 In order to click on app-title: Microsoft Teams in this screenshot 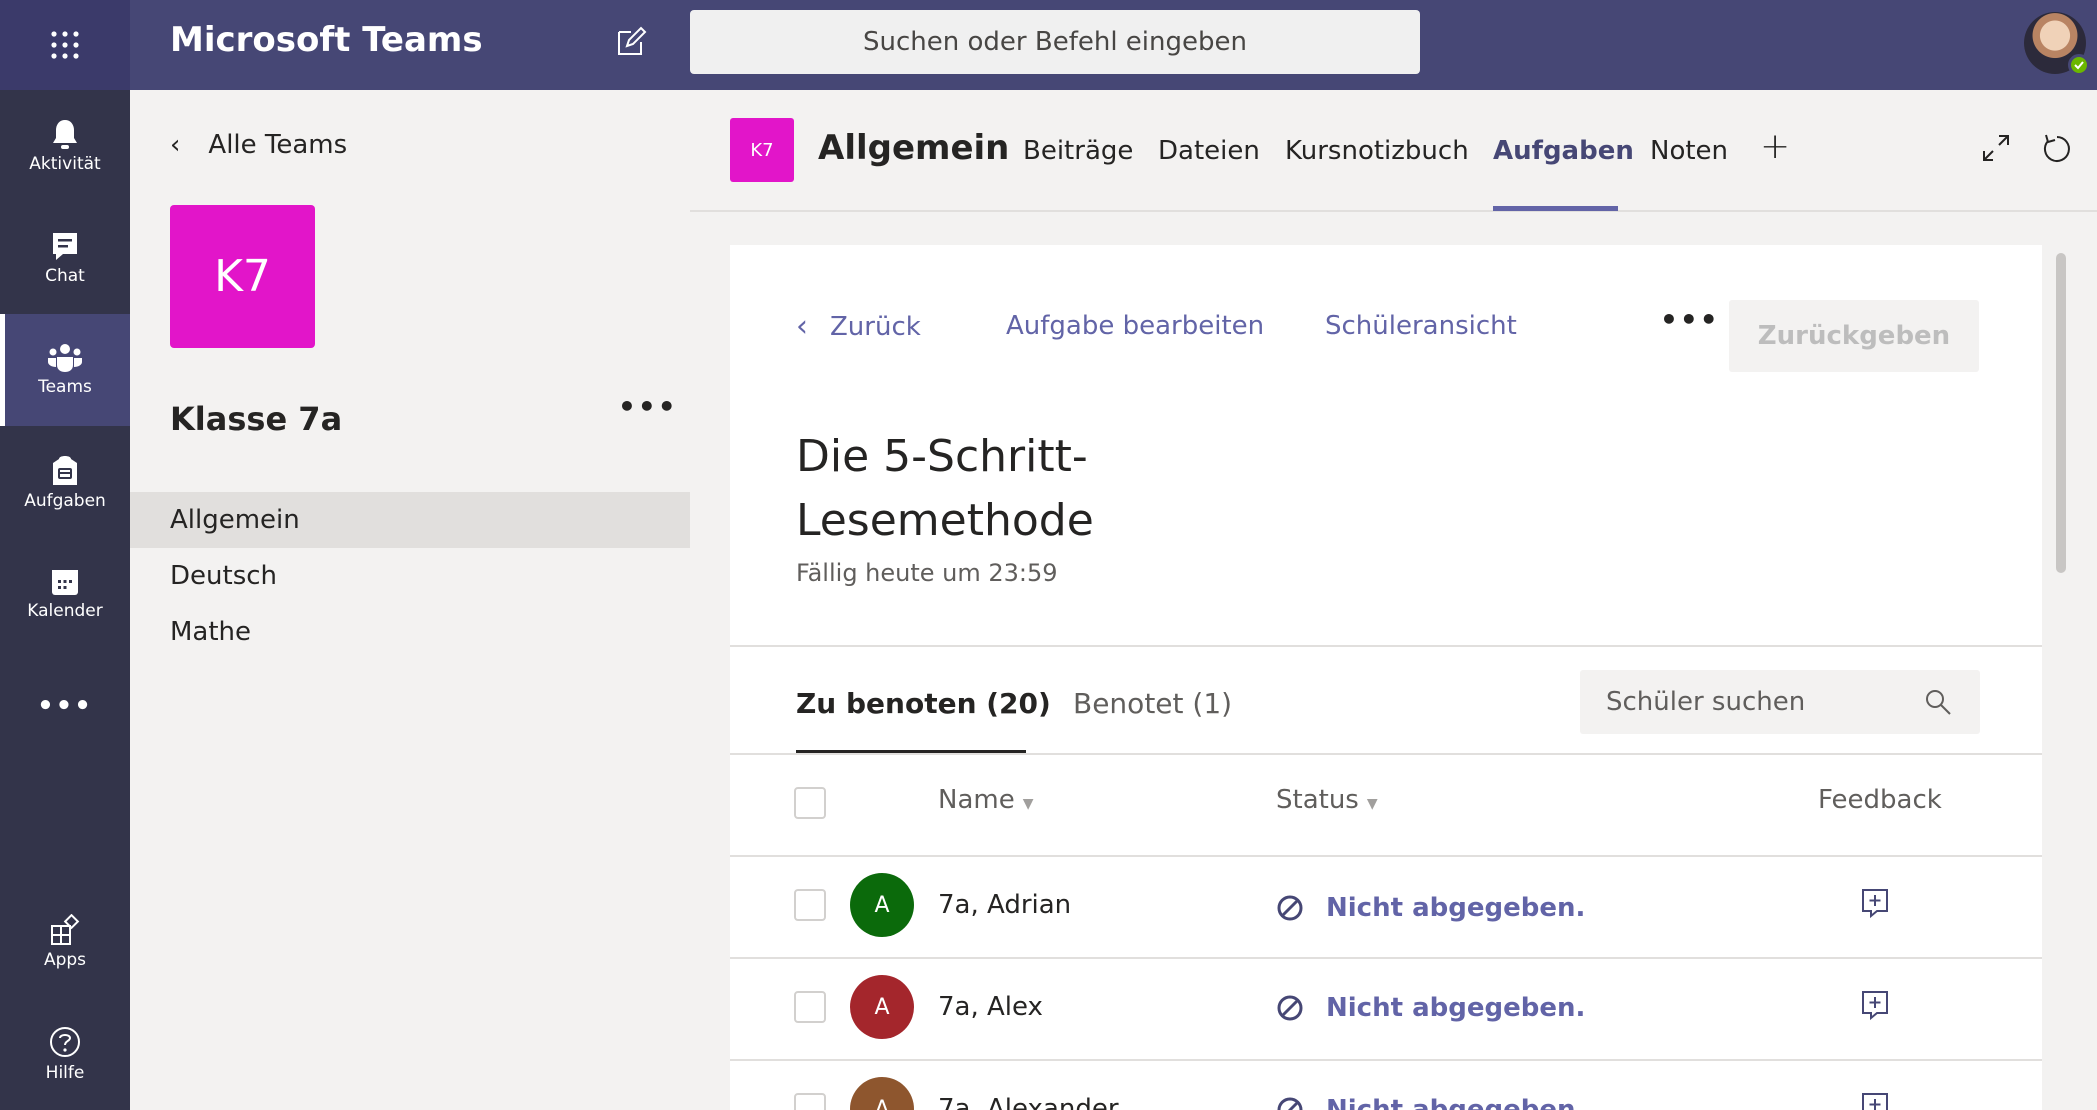, I will do `click(326, 40)`.